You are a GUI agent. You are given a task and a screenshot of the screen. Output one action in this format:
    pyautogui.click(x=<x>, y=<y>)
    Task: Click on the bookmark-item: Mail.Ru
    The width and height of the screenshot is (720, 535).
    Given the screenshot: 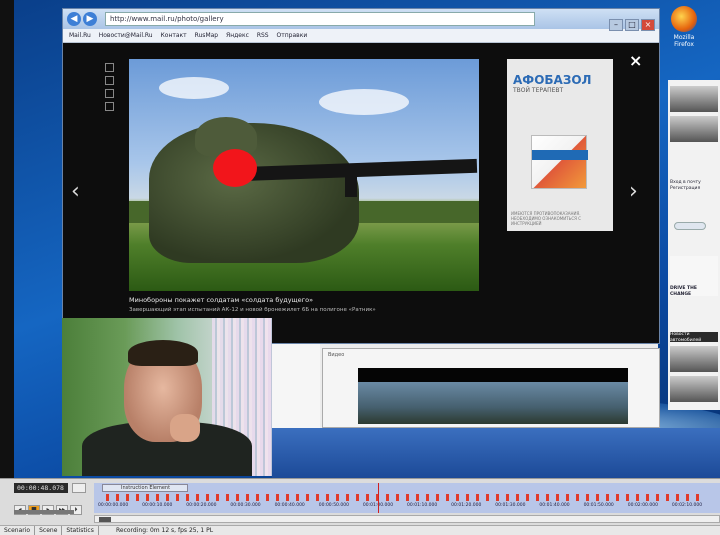 What is the action you would take?
    pyautogui.click(x=80, y=35)
    